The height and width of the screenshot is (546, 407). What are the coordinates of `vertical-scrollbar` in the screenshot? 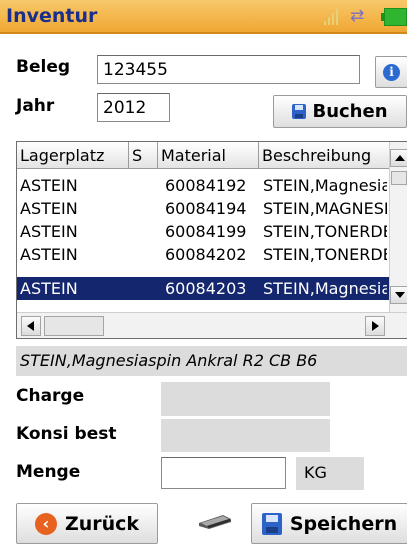 It's located at (398, 227).